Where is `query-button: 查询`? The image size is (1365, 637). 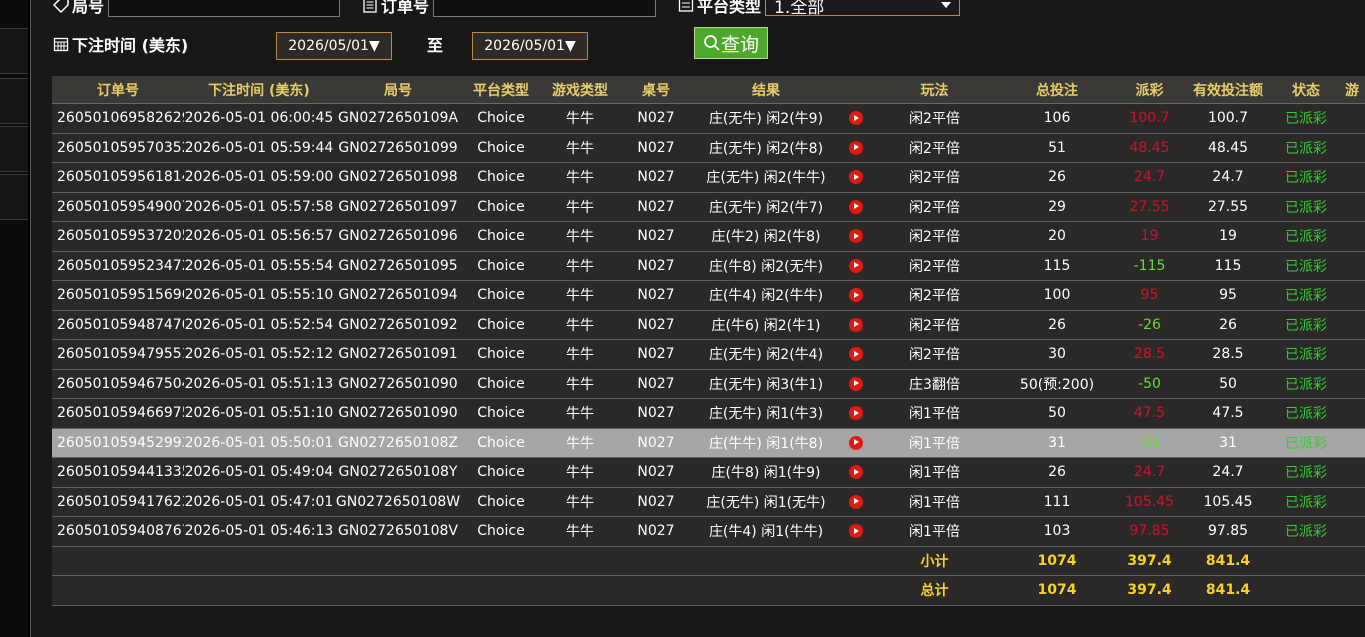
query-button: 查询 is located at coordinates (731, 43).